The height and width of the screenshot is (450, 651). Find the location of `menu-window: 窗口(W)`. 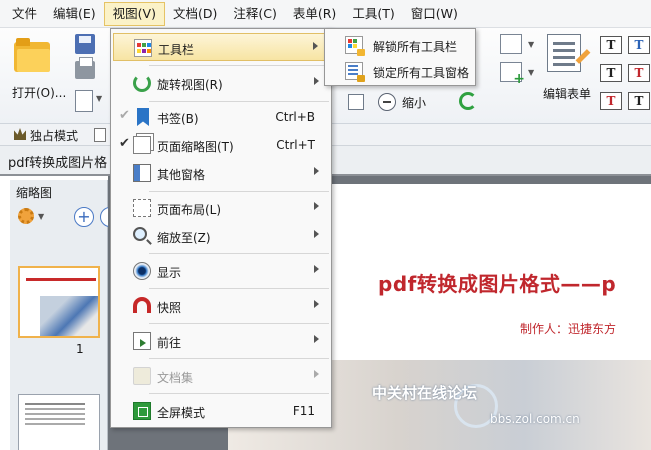

menu-window: 窗口(W) is located at coordinates (434, 14).